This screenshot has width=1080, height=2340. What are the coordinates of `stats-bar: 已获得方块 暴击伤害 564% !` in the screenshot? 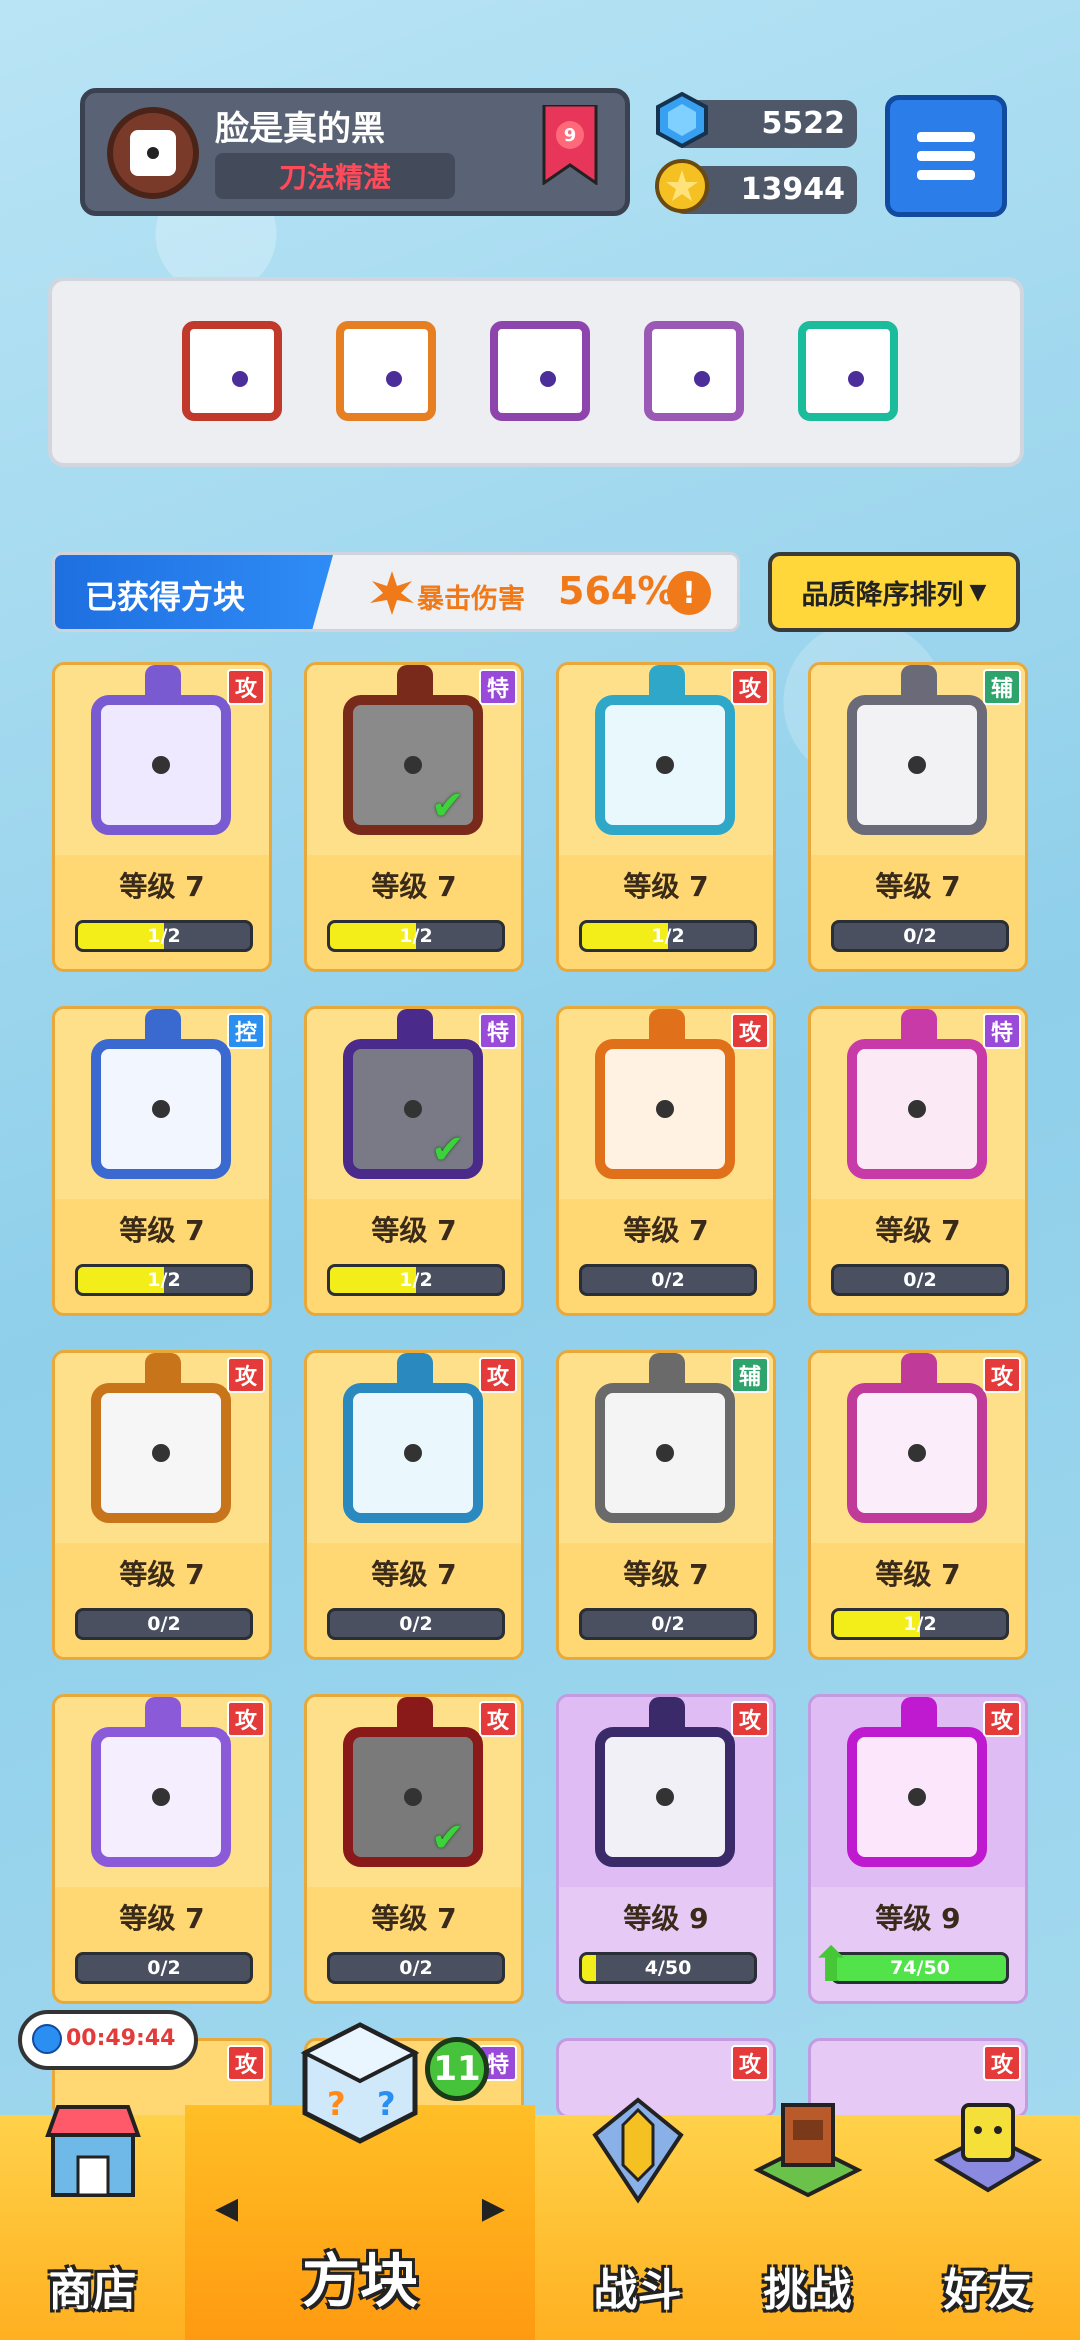 It's located at (396, 592).